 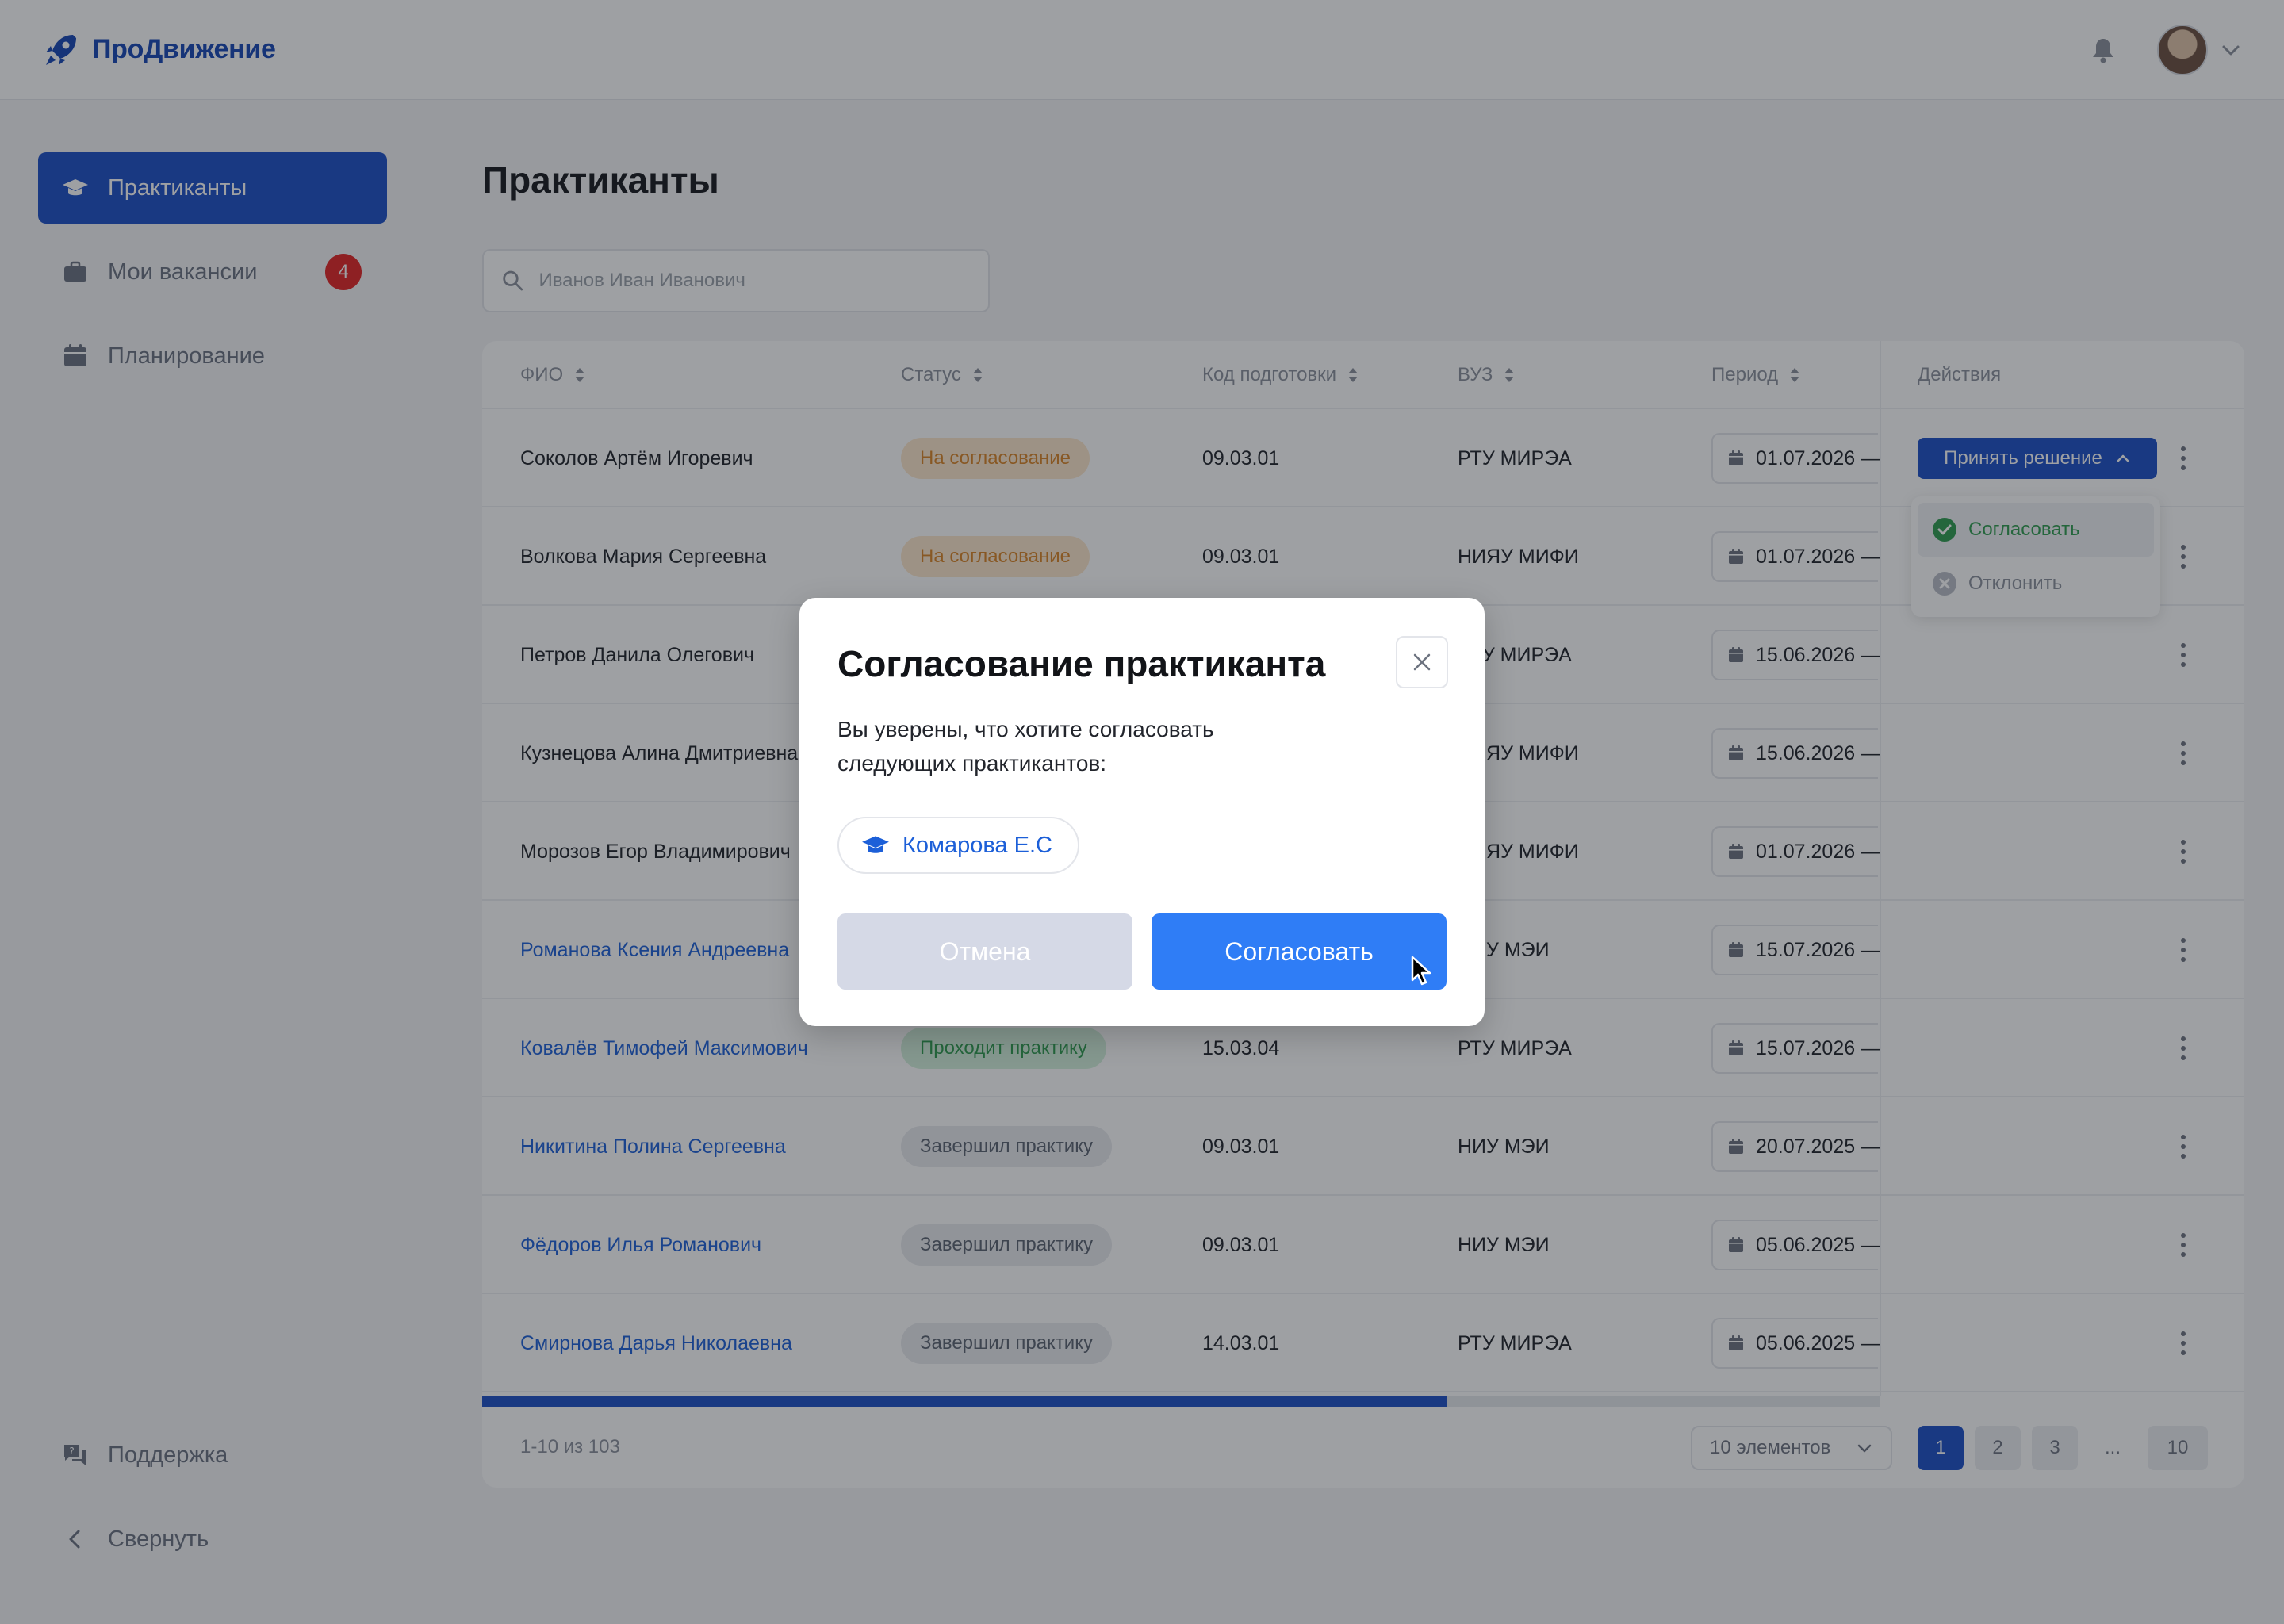 What do you see at coordinates (1421, 971) in the screenshot?
I see `mouse-cursor-icon` at bounding box center [1421, 971].